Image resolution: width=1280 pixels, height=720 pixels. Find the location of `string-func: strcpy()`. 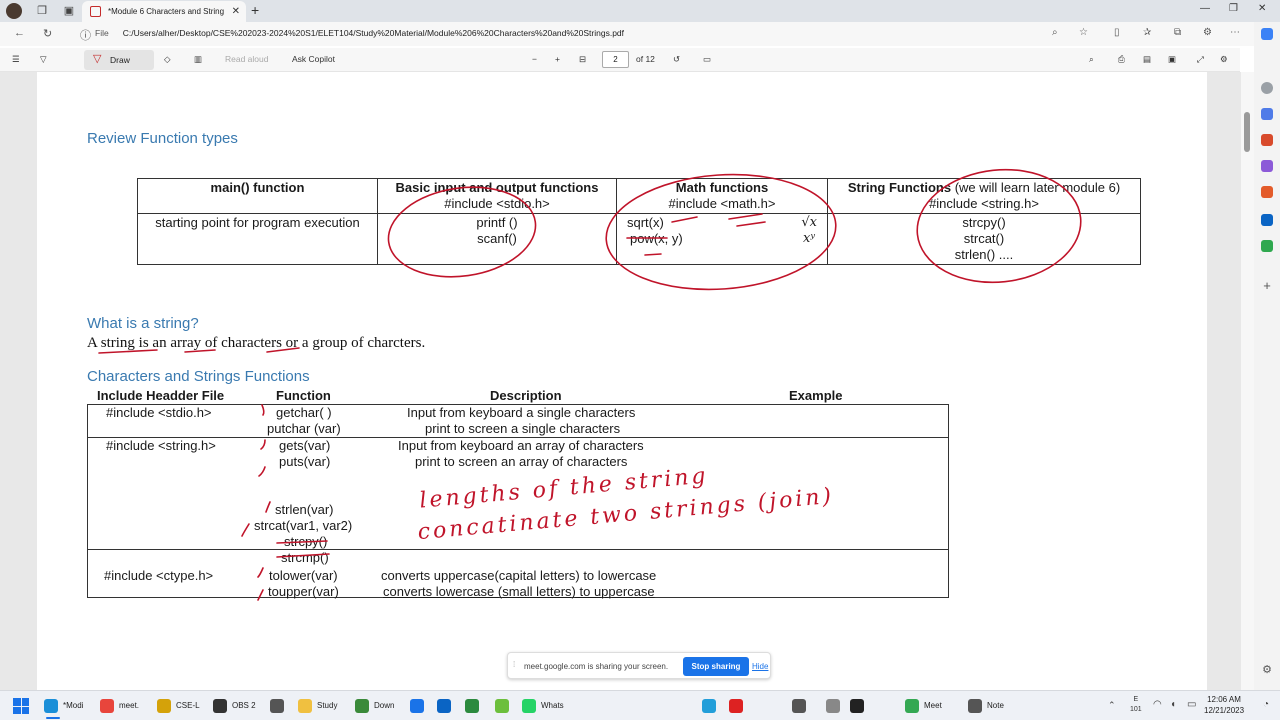

string-func: strcpy() is located at coordinates (984, 222).